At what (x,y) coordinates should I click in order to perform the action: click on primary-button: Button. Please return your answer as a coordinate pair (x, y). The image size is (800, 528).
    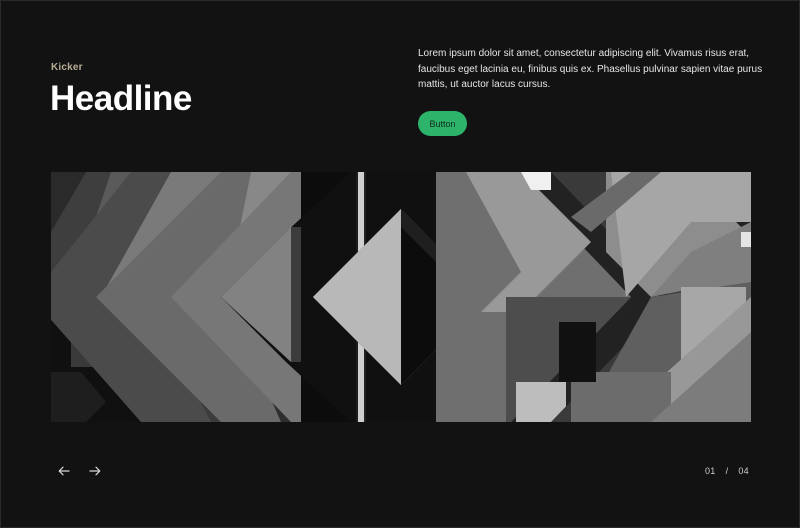
    Looking at the image, I should click on (442, 123).